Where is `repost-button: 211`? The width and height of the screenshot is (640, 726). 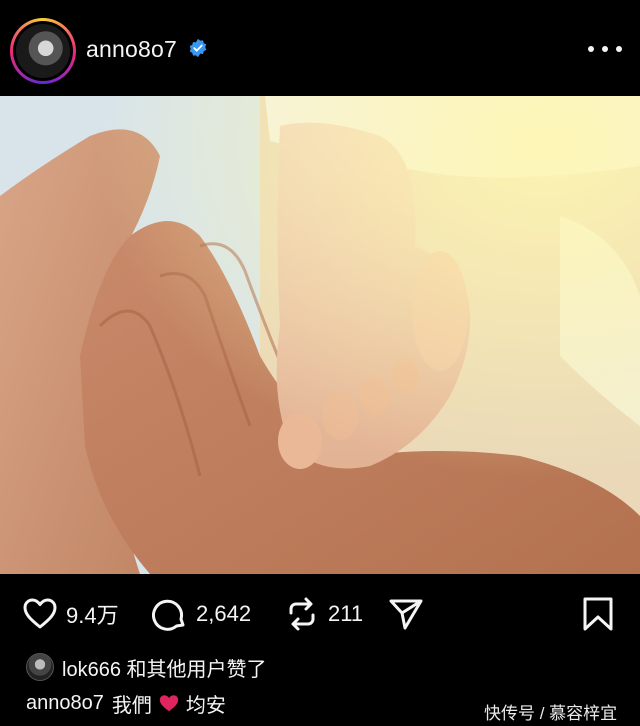
repost-button: 211 is located at coordinates (323, 614).